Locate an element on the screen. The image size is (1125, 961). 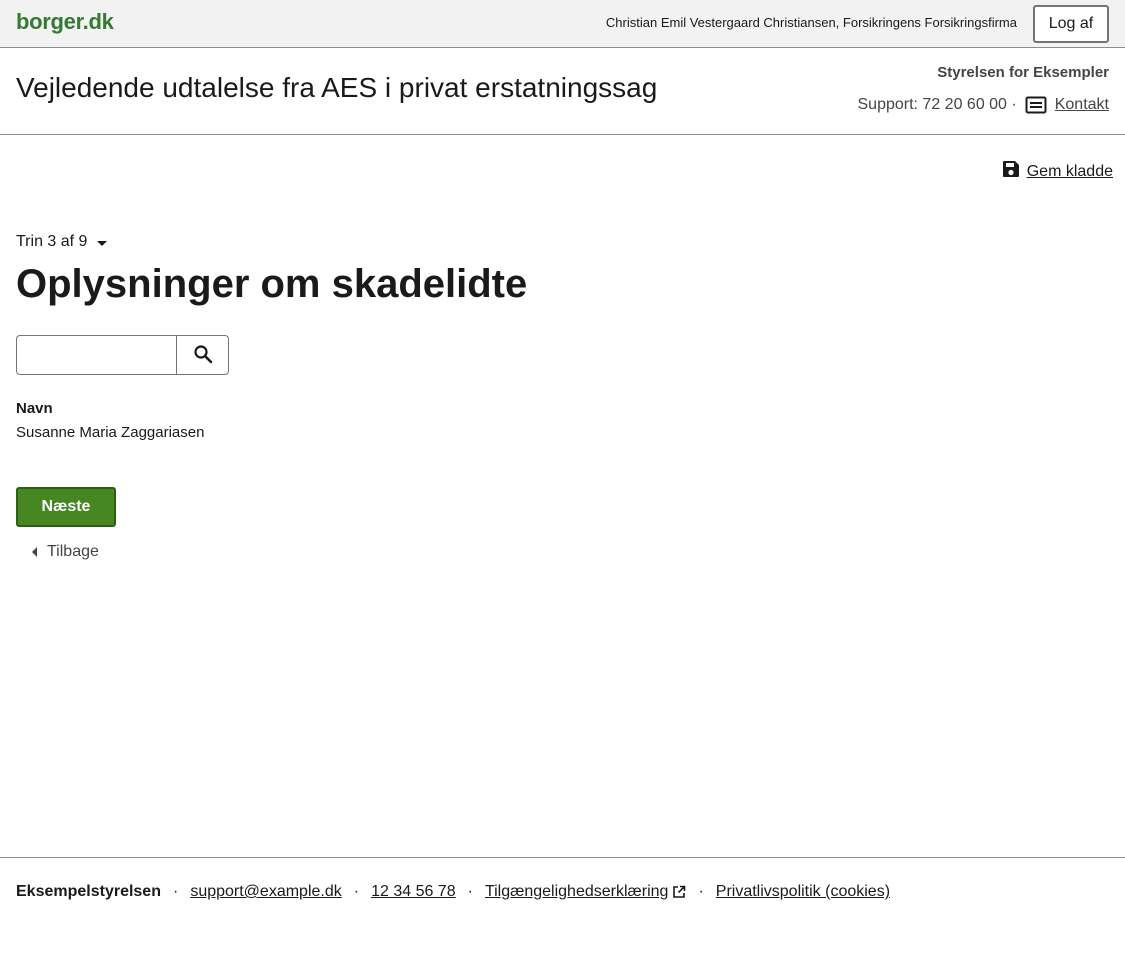
footer-email-link: support@example.dk is located at coordinates (265, 892).